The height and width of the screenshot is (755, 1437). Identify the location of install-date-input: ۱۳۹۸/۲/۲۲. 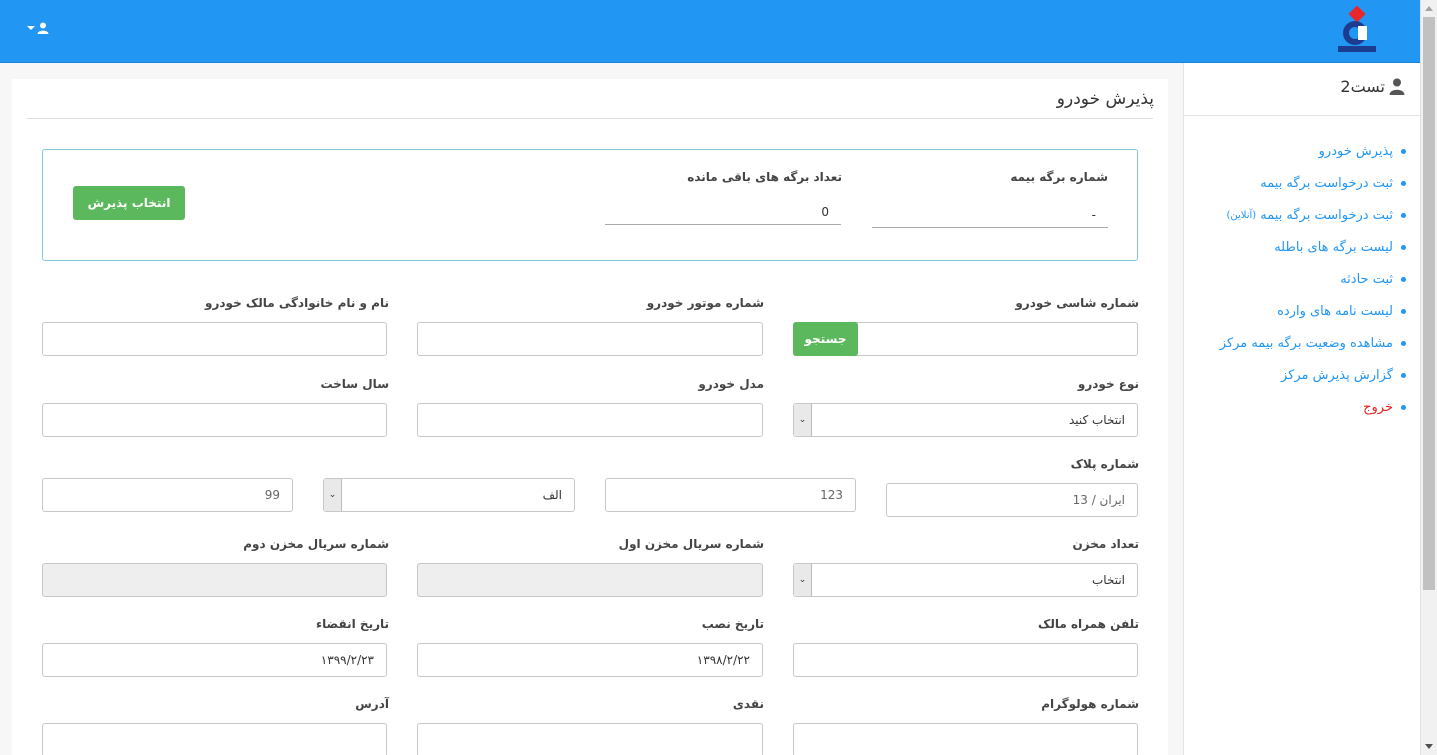
(590, 660).